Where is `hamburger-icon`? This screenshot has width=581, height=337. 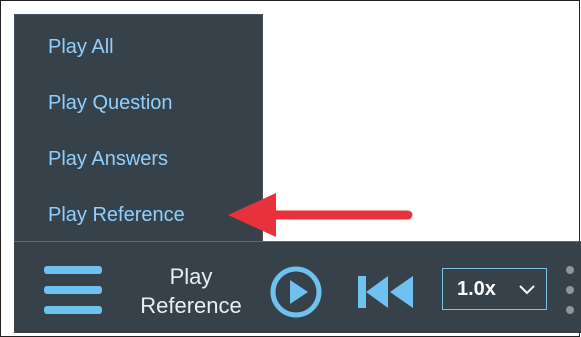
hamburger-icon is located at coordinates (73, 290).